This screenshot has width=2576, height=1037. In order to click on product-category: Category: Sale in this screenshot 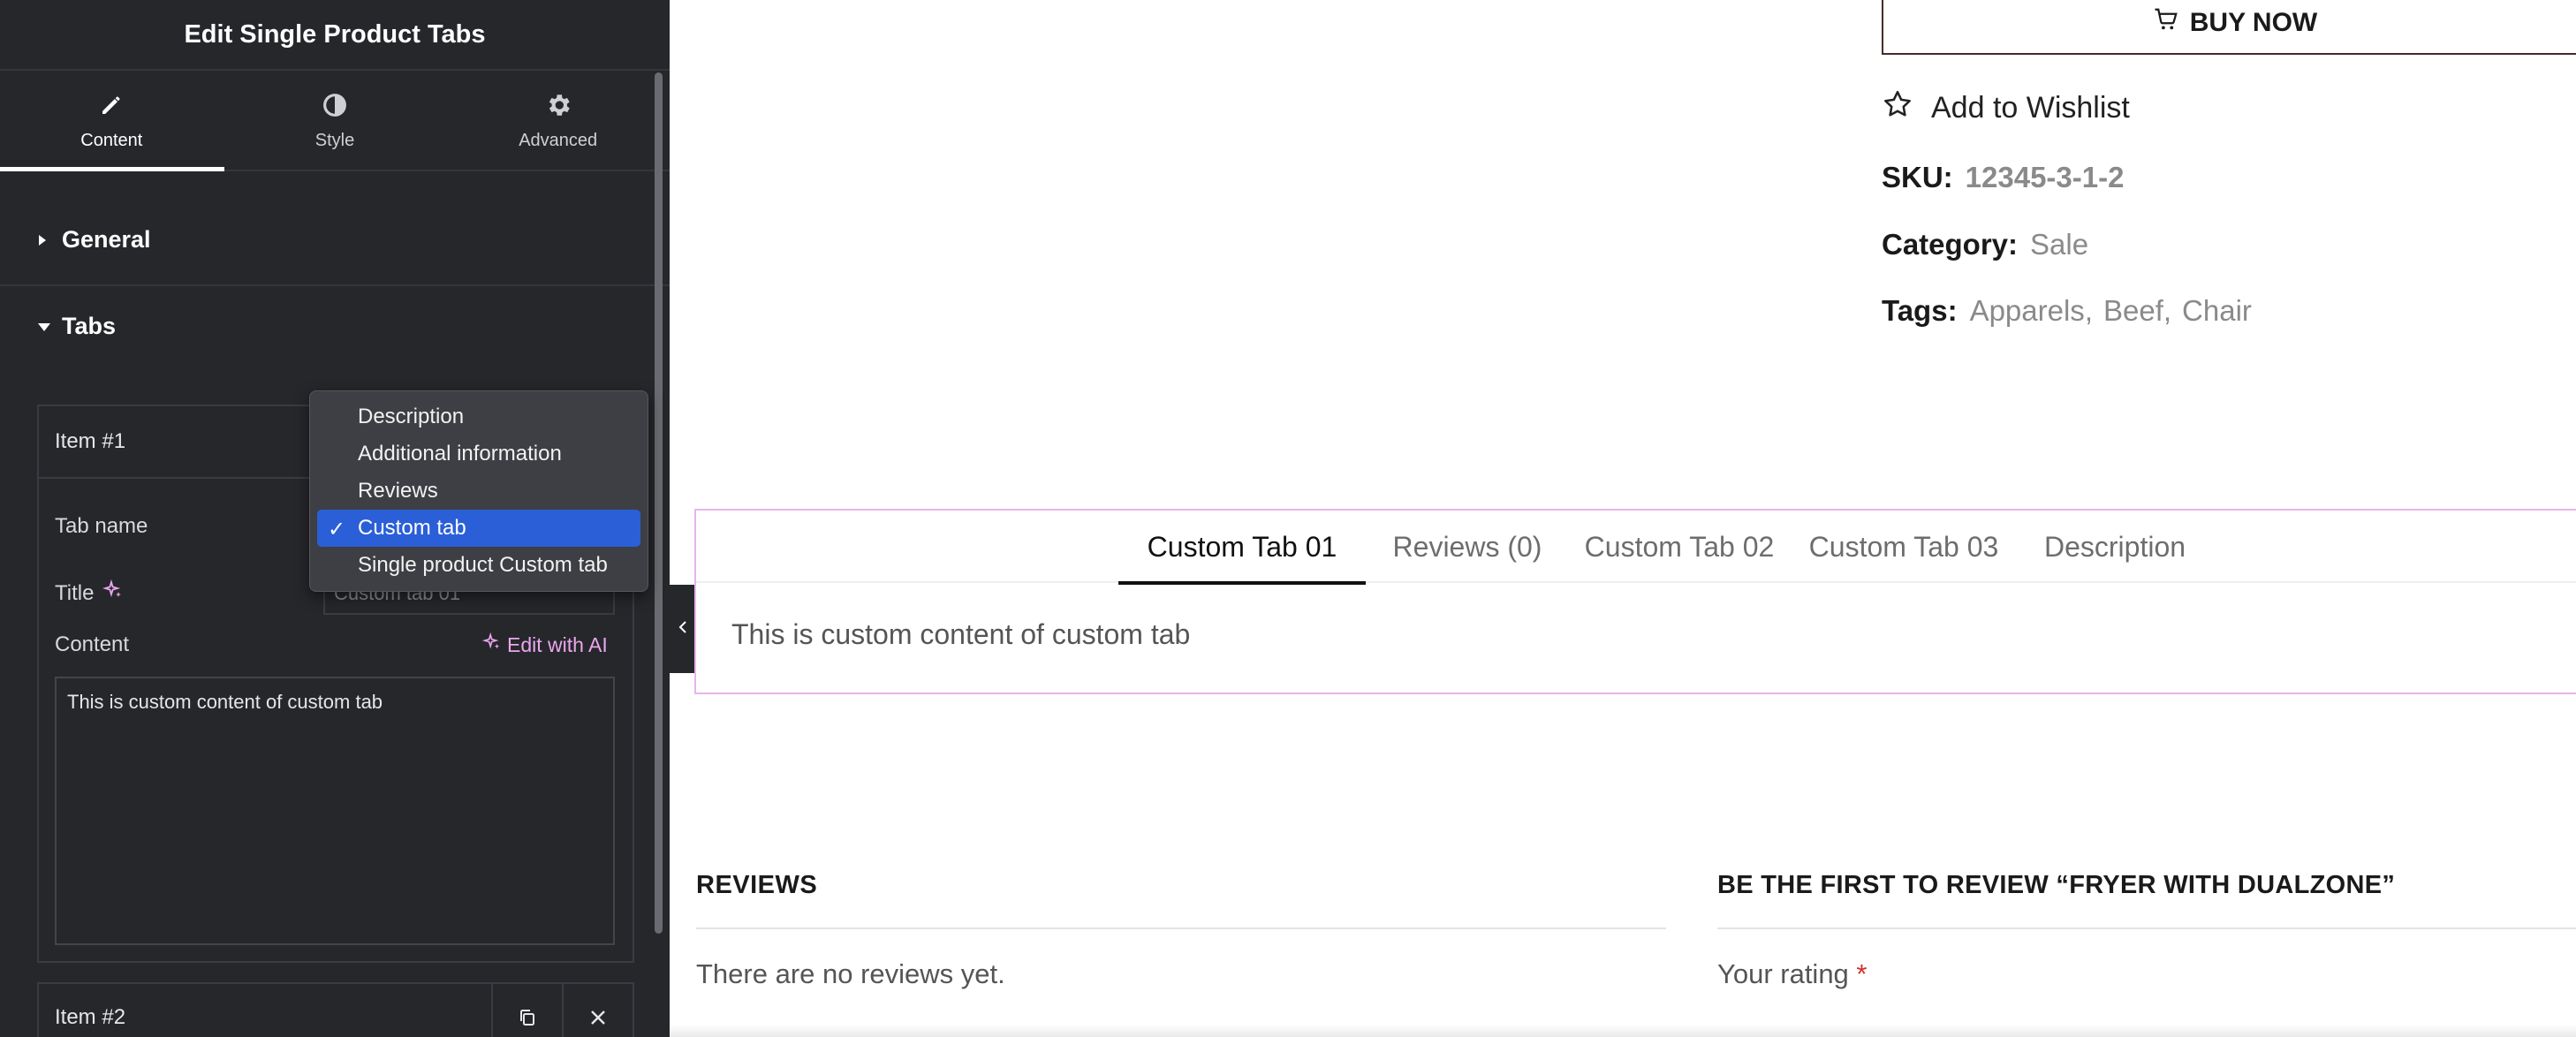, I will do `click(1985, 244)`.